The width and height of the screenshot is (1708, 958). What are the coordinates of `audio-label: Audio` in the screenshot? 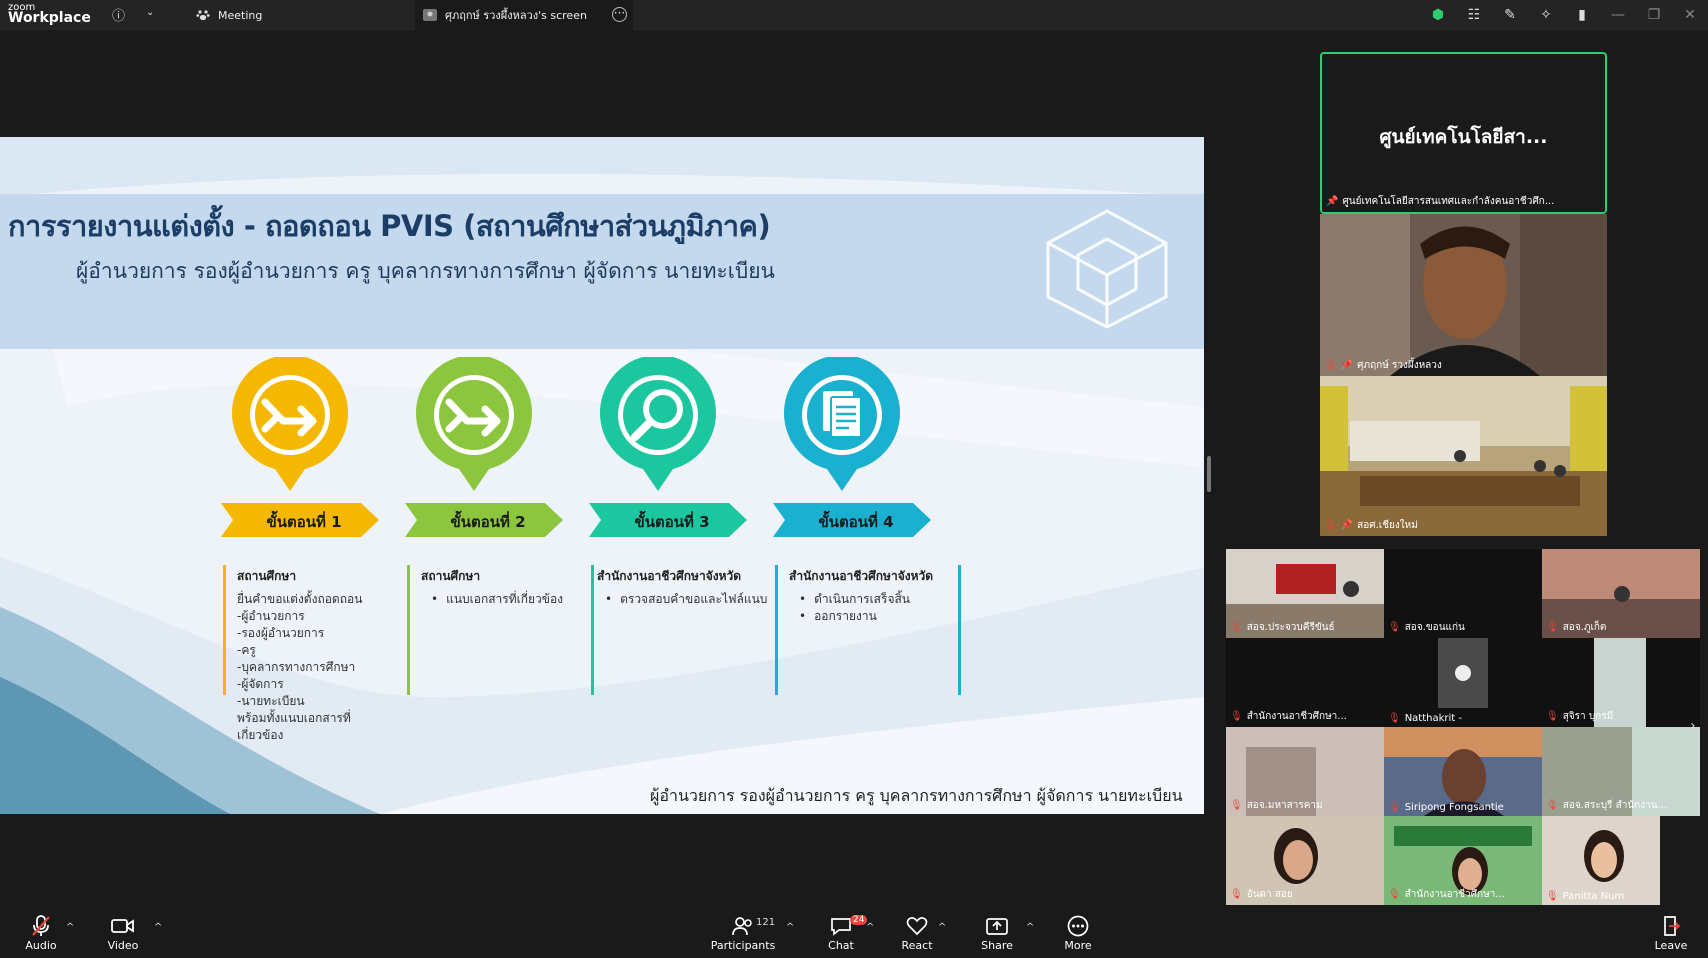 It's located at (41, 945).